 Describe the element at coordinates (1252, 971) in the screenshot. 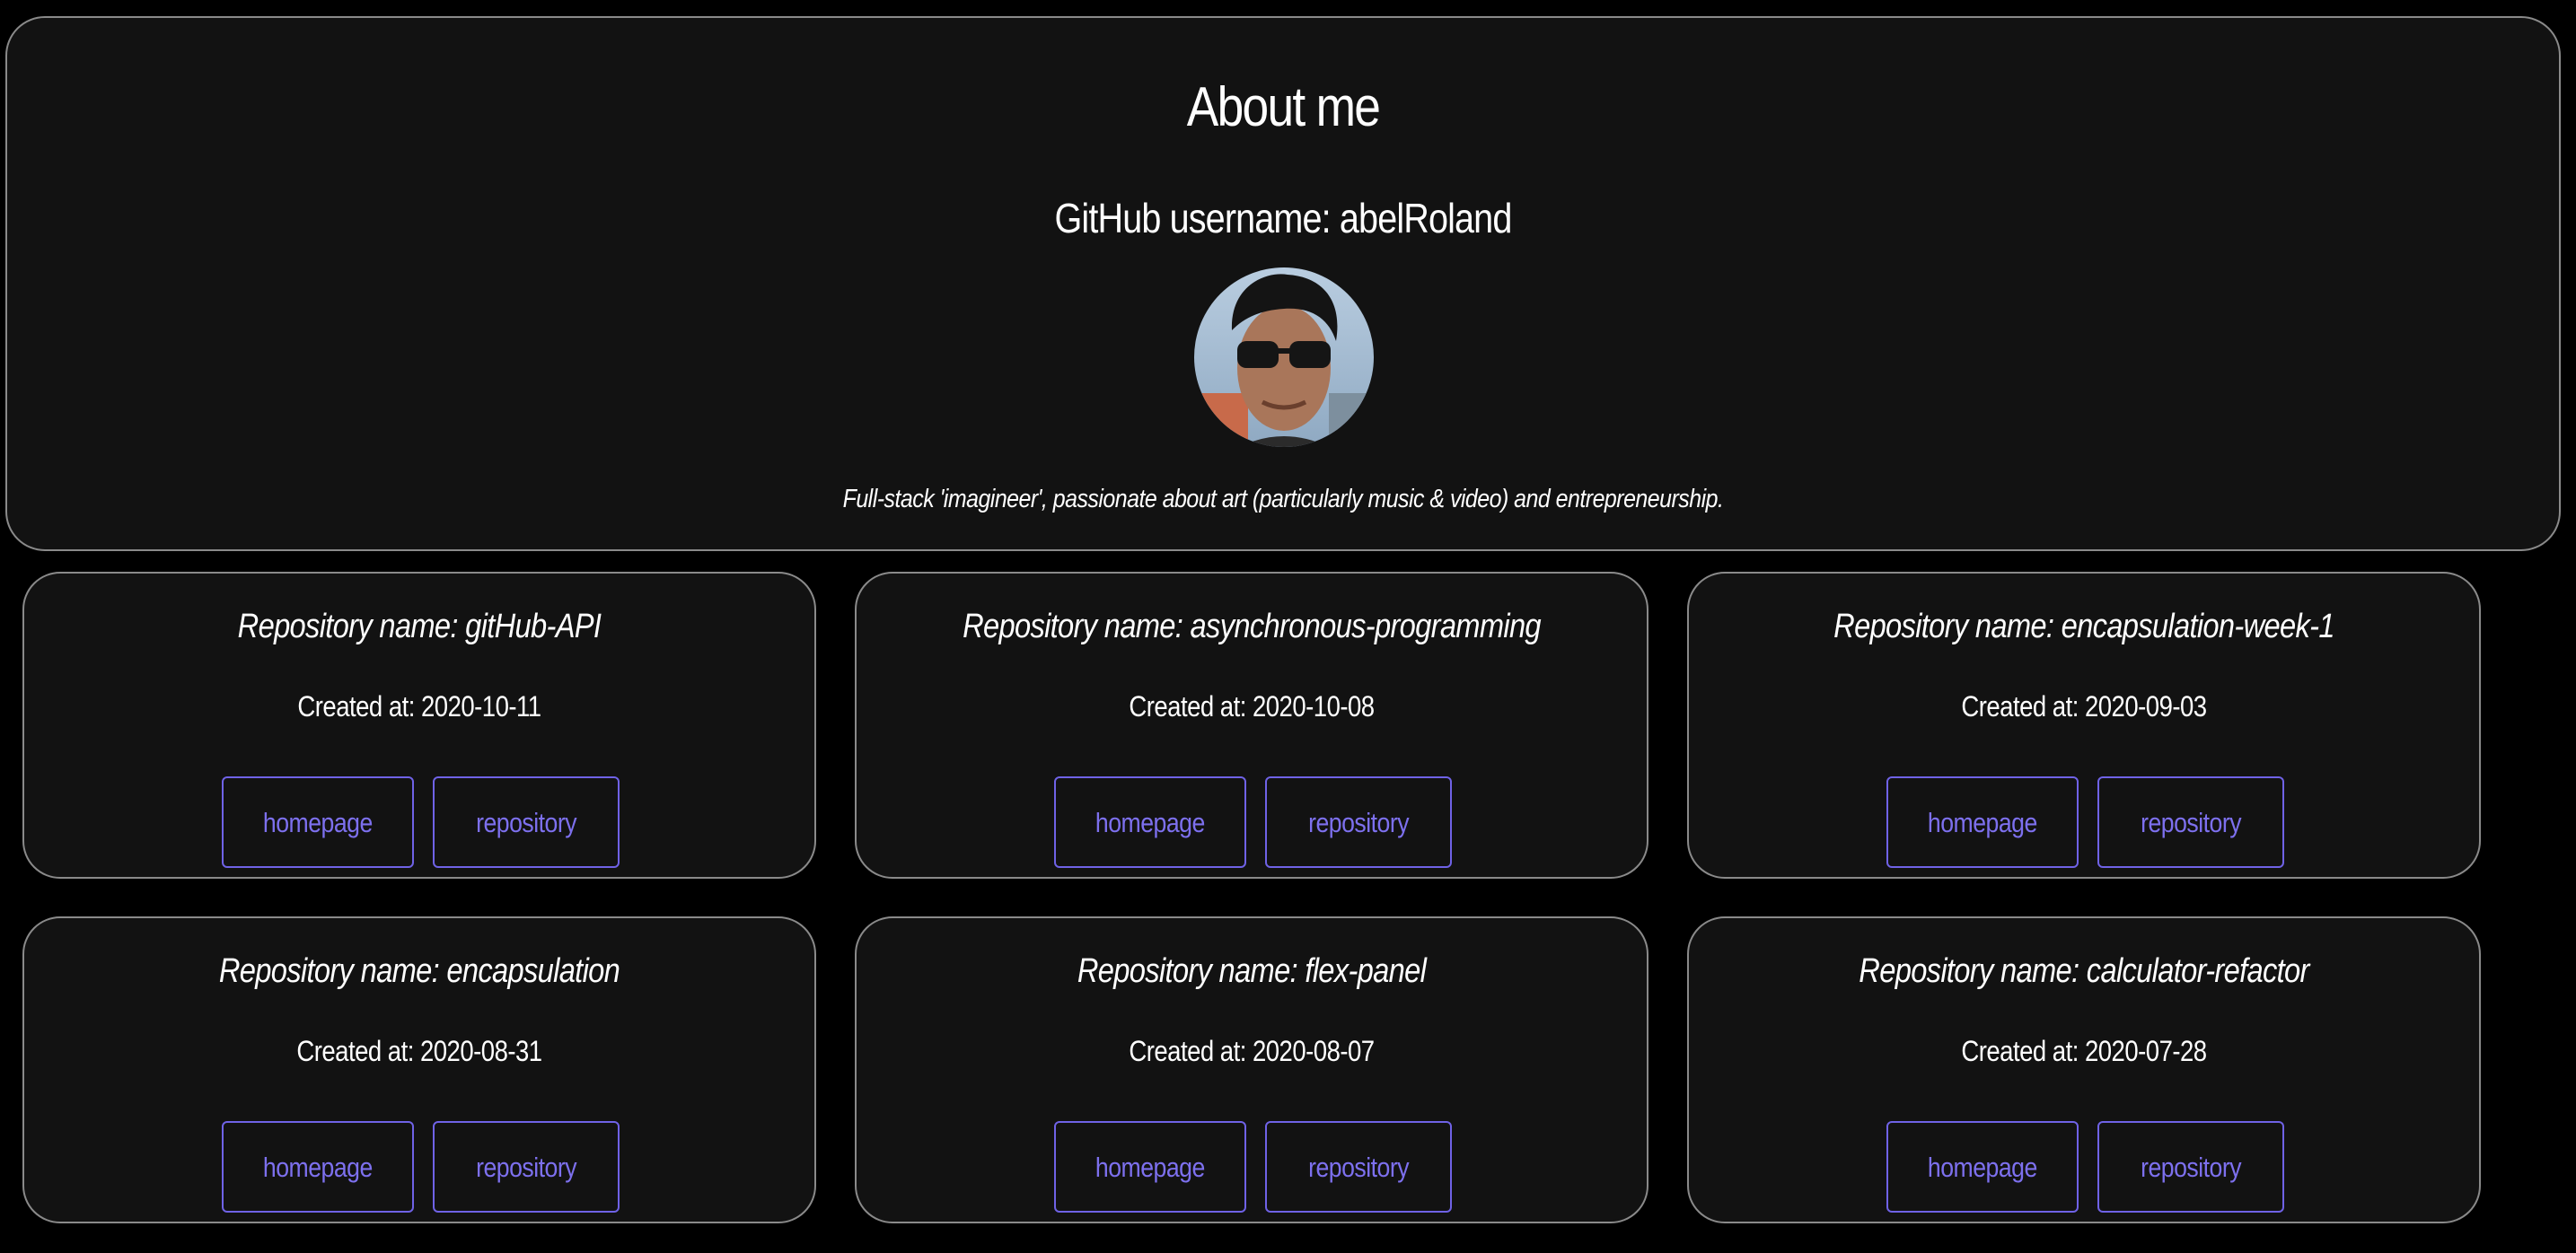

I see `repository-name: Repository name: flex-panel` at that location.